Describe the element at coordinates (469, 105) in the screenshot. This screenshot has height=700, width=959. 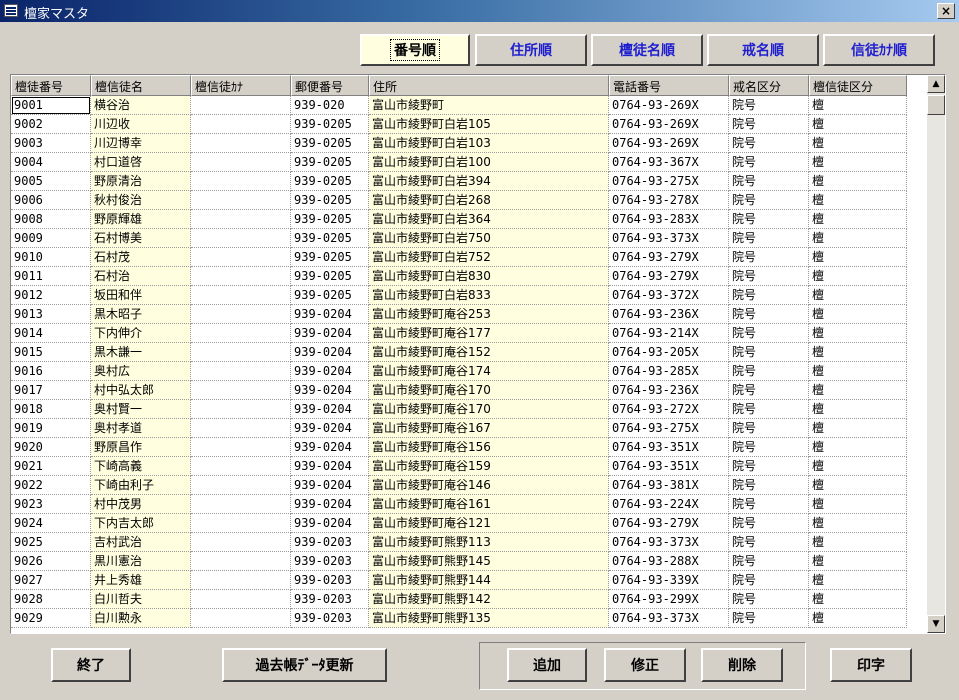
I see `table-row: 9001 横谷治 939-020 富山市綾野町 0764-93-269X 院号檀` at that location.